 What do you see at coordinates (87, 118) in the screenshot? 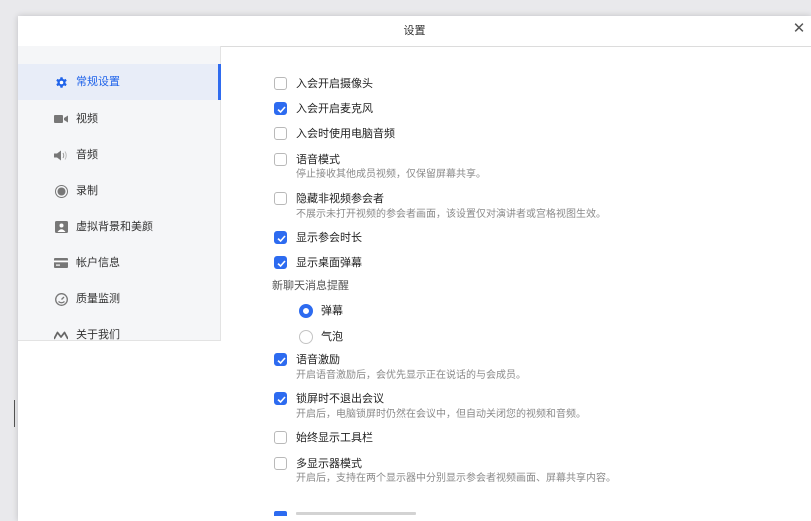
I see `sidebar-item-label: 视频` at bounding box center [87, 118].